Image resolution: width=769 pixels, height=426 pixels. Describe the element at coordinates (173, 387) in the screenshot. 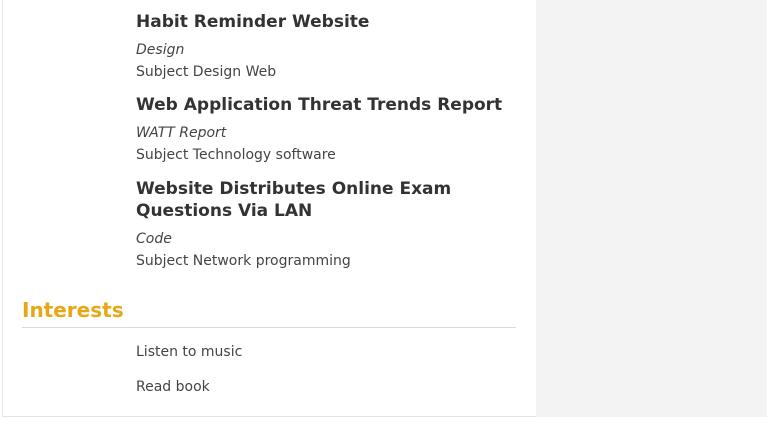

I see `interest-item: Read book` at that location.